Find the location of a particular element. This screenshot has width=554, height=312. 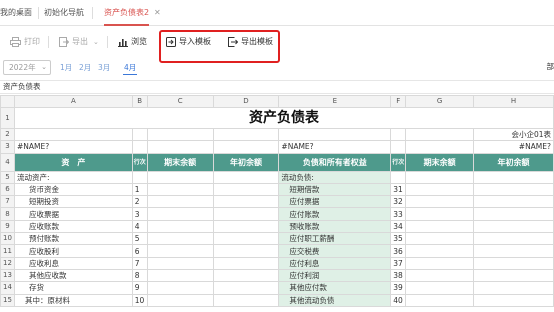

line-no-cell: 9 is located at coordinates (139, 288).